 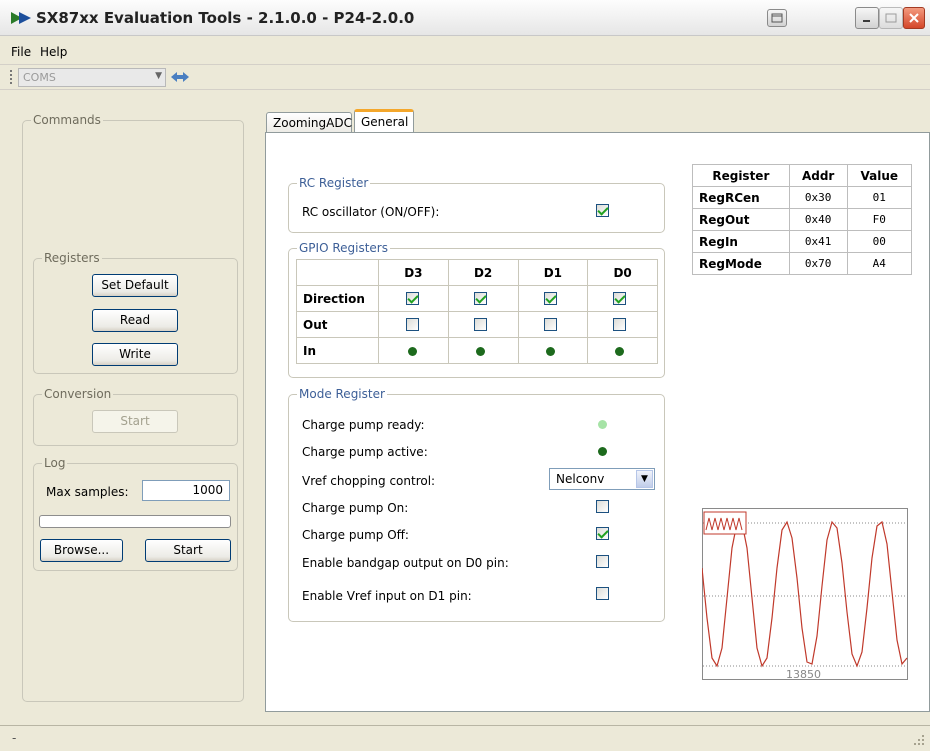 What do you see at coordinates (622, 272) in the screenshot?
I see `gpio-col-d0: D0` at bounding box center [622, 272].